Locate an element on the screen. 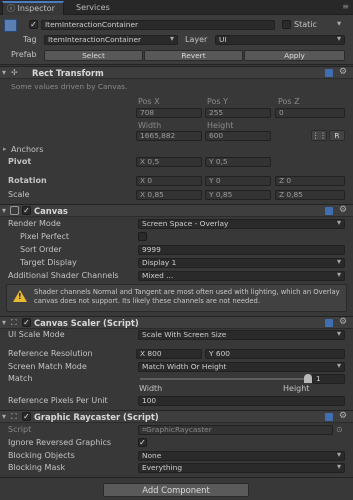 This screenshot has height=500, width=353. ui-scale-mode-label: UI Scale Mode is located at coordinates (36, 334).